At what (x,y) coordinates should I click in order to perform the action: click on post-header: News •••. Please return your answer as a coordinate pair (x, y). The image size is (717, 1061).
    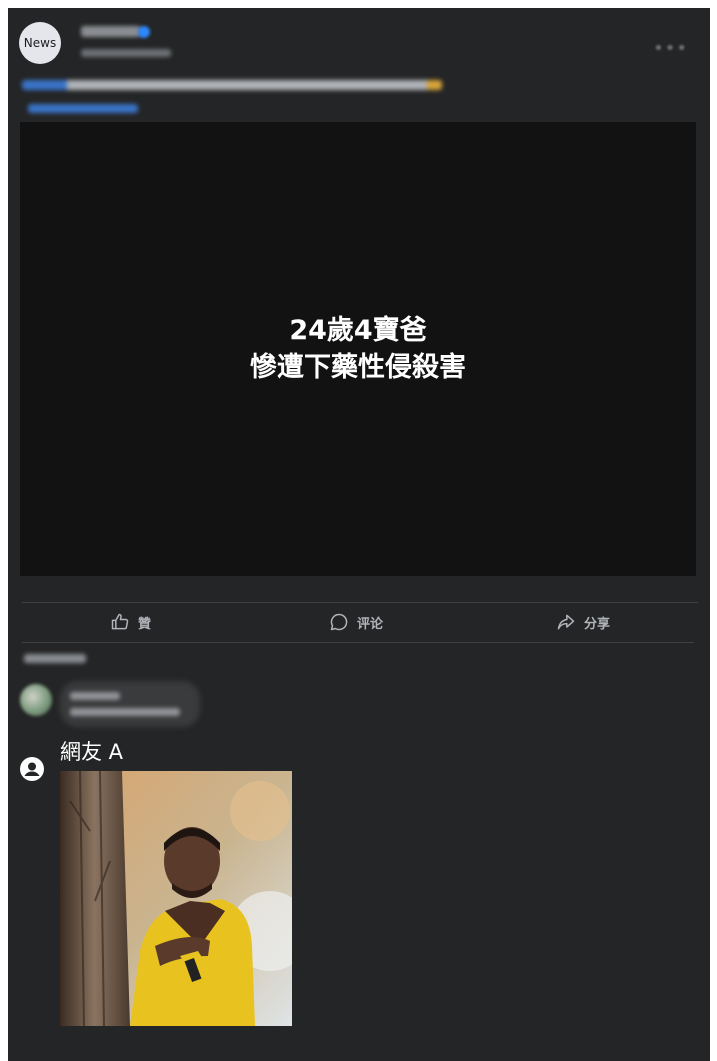
    Looking at the image, I should click on (359, 65).